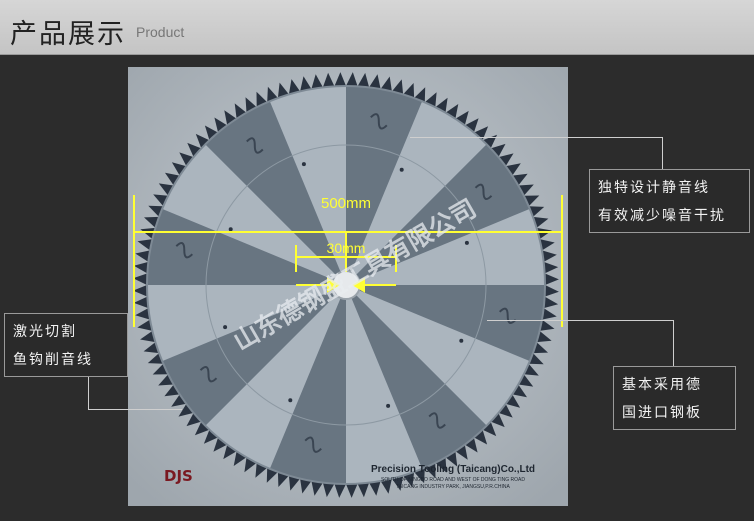  Describe the element at coordinates (662, 216) in the screenshot. I see `callout-noise-line2: 有效减少噪音干扰` at that location.